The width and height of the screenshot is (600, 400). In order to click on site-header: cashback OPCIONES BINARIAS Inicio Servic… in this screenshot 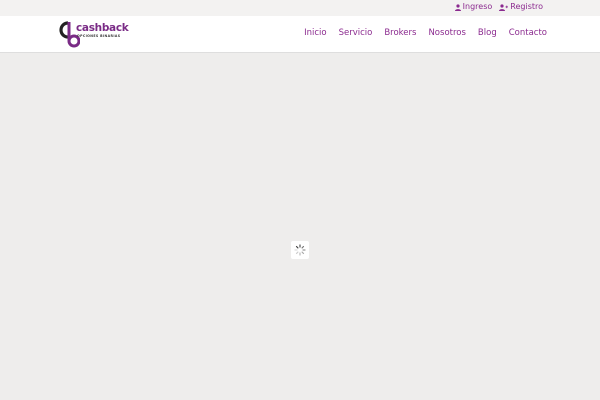, I will do `click(300, 34)`.